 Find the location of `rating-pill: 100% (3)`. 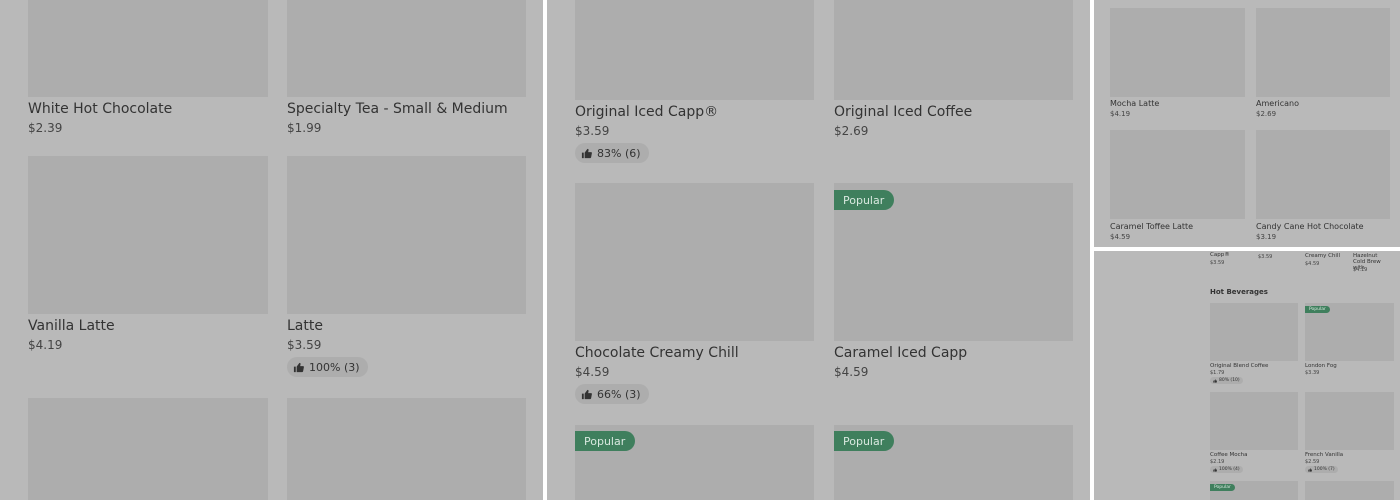

rating-pill: 100% (3) is located at coordinates (327, 367).